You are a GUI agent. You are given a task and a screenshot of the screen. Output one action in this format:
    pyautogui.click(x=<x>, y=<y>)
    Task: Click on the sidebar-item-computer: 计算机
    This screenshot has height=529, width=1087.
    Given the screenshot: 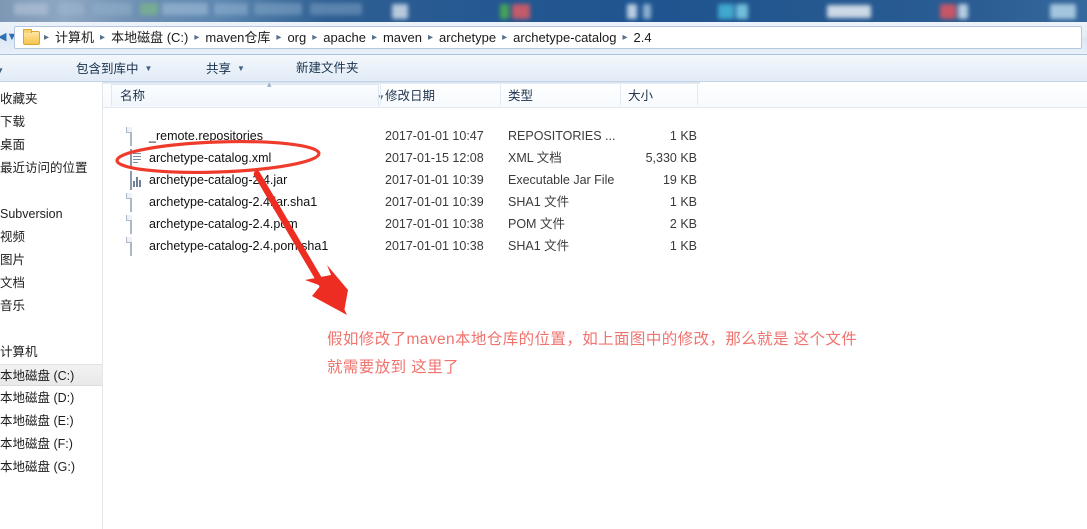 What is the action you would take?
    pyautogui.click(x=51, y=352)
    